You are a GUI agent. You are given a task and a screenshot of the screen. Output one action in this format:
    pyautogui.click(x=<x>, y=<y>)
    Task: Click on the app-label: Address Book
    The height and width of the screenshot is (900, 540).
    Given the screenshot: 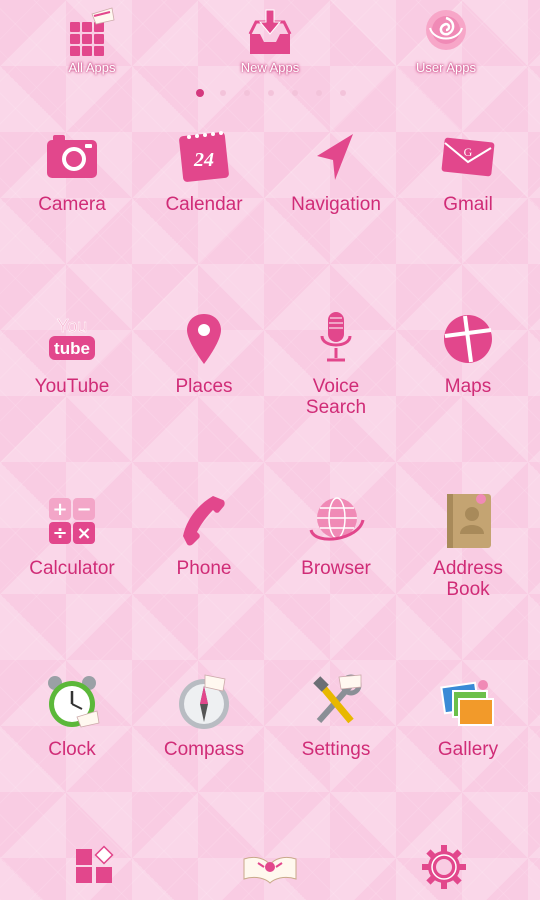 What is the action you would take?
    pyautogui.click(x=468, y=579)
    